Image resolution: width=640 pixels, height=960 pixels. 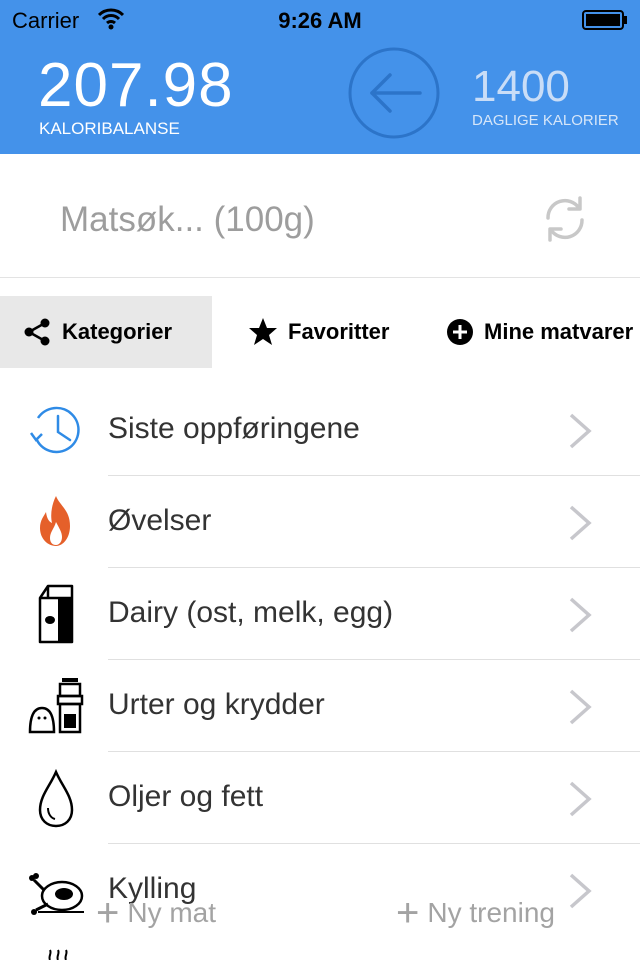 I want to click on tab-categories-label: Kategorier, so click(x=117, y=331).